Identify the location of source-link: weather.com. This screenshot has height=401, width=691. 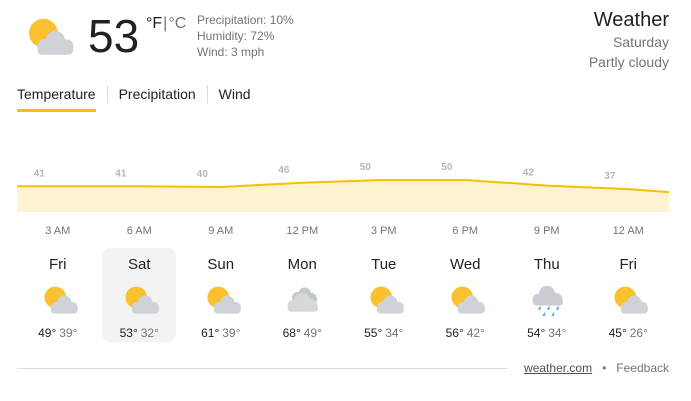
(558, 368).